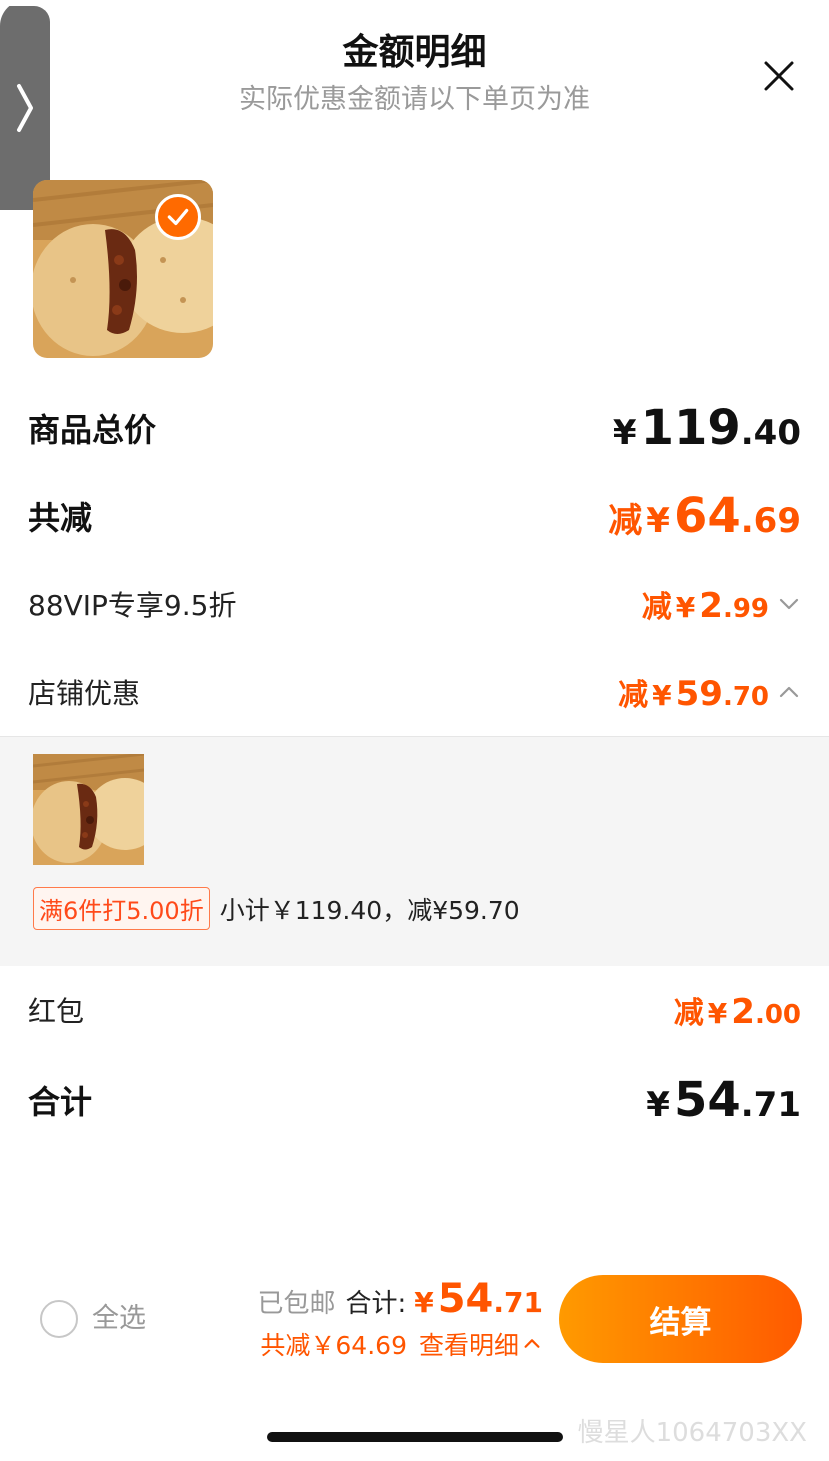  I want to click on total-discount-amount: 减 ¥ 64 .69, so click(704, 516).